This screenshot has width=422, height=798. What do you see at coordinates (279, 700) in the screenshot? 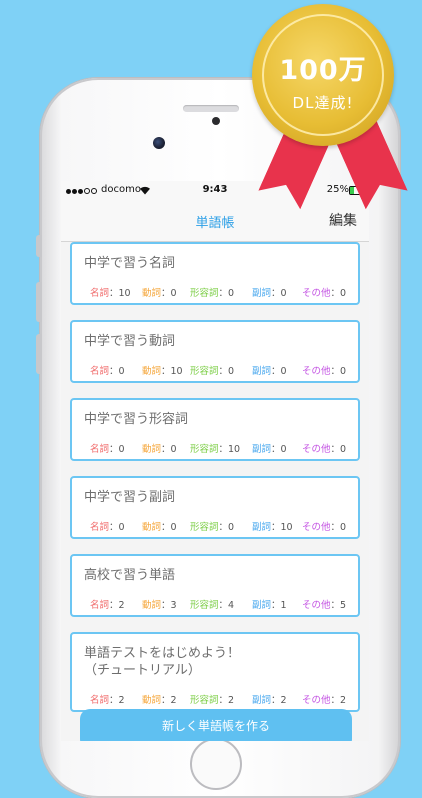
I see `value-adverb: ：2` at bounding box center [279, 700].